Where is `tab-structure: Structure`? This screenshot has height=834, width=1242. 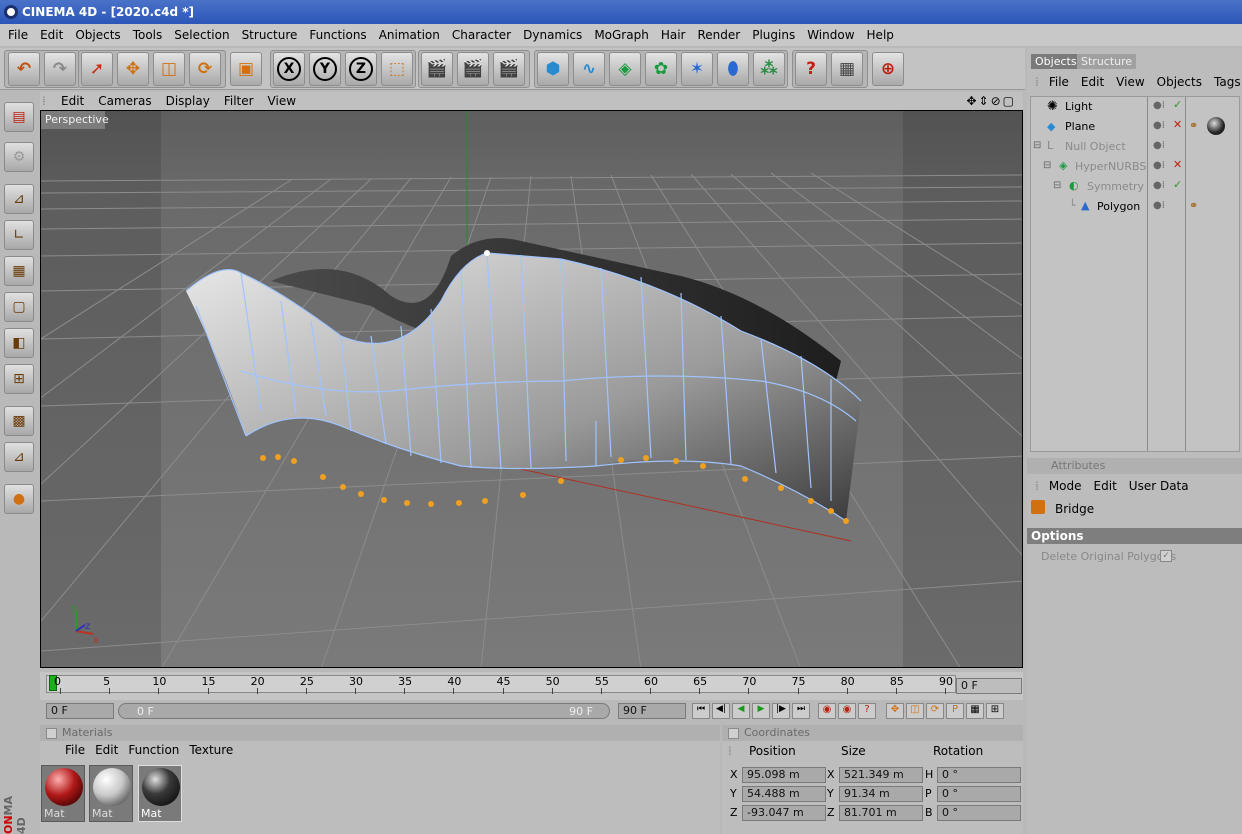 tab-structure: Structure is located at coordinates (1107, 61).